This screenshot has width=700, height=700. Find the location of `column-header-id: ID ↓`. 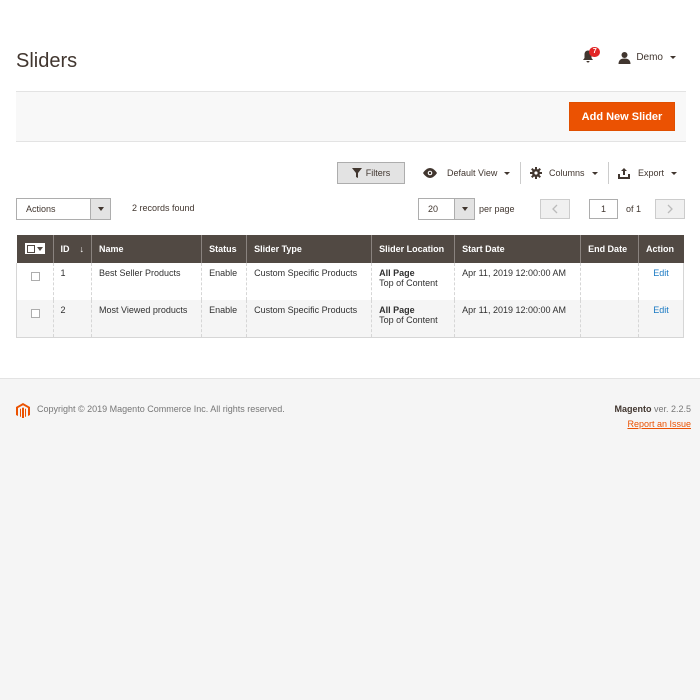

column-header-id: ID ↓ is located at coordinates (72, 249).